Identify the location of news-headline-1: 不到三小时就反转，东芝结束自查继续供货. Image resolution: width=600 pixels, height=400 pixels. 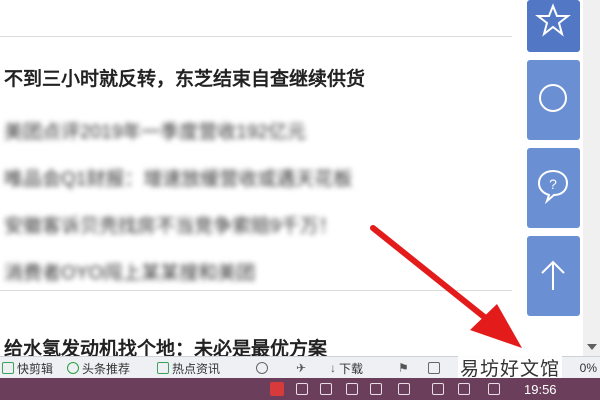
(184, 77).